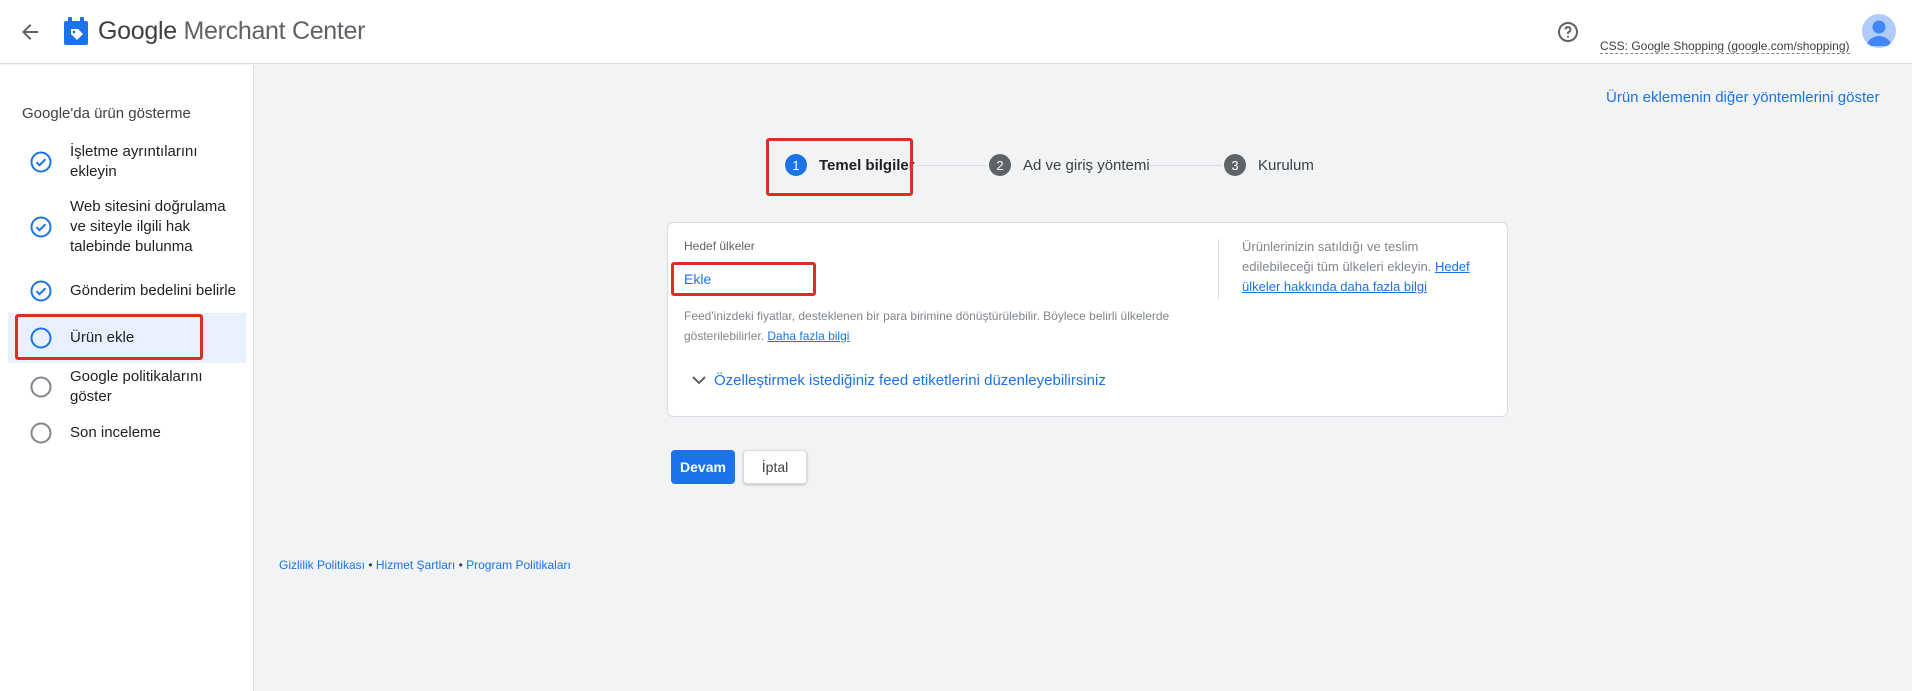 The height and width of the screenshot is (691, 1912). I want to click on merchant-center-logo-icon, so click(76, 32).